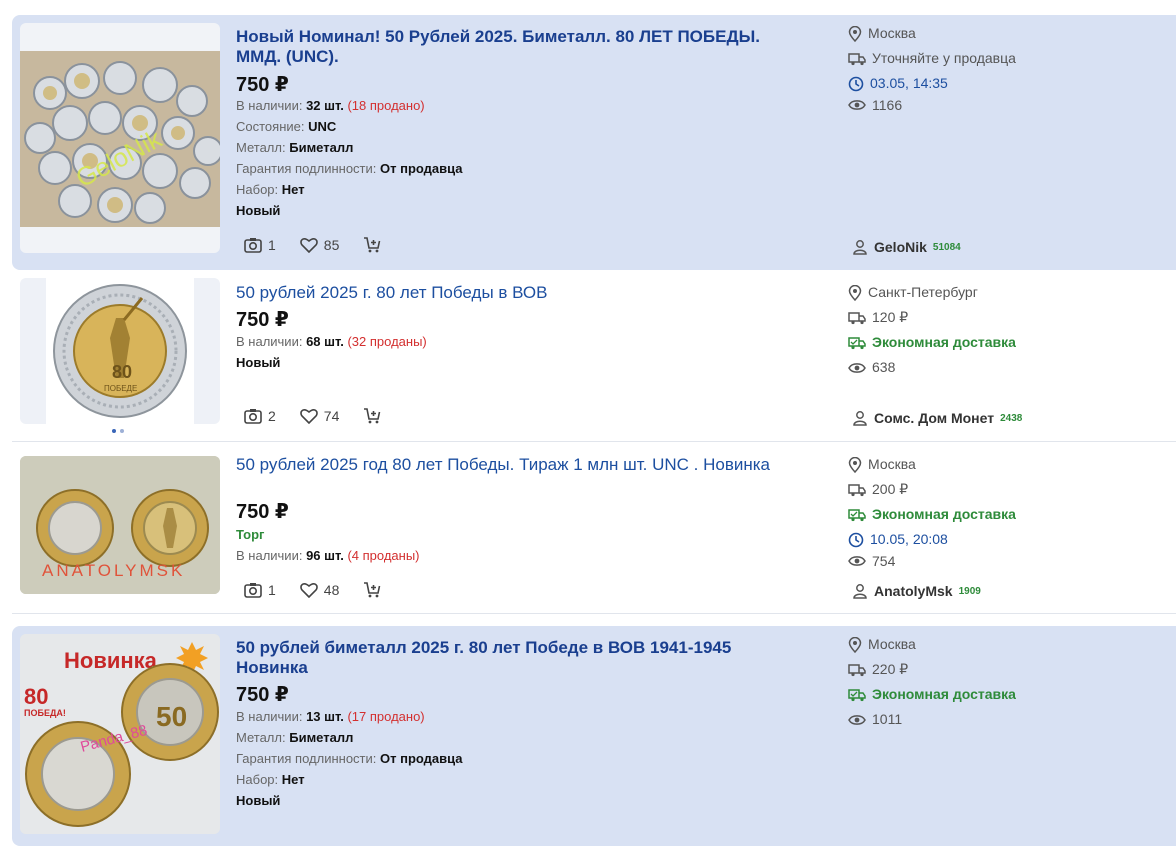 The width and height of the screenshot is (1176, 846). What do you see at coordinates (934, 418) in the screenshot?
I see `seller-name: Сомс. Дом Монет` at bounding box center [934, 418].